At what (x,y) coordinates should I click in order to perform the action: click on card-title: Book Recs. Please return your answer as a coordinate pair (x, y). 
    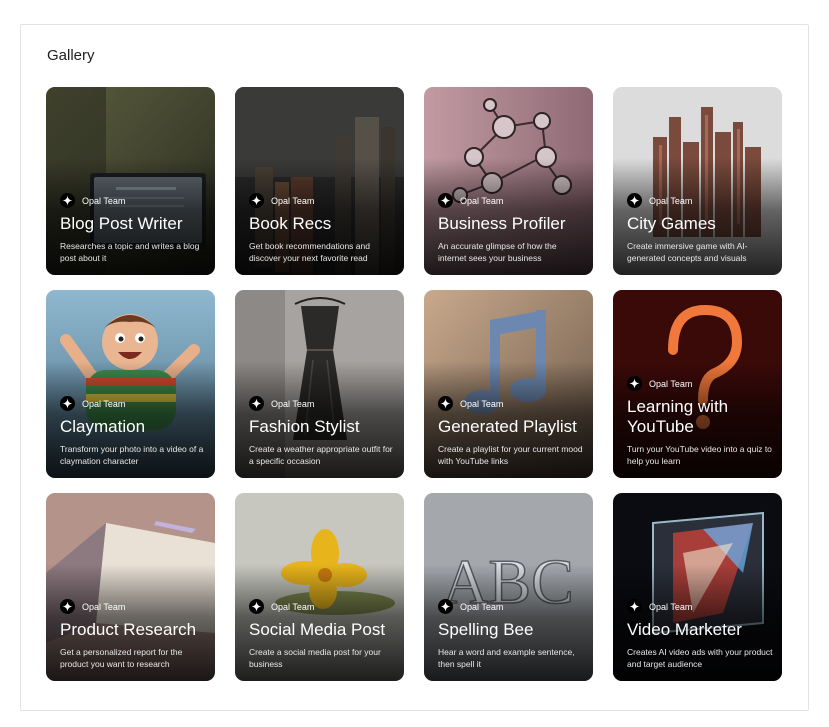
    Looking at the image, I should click on (290, 223).